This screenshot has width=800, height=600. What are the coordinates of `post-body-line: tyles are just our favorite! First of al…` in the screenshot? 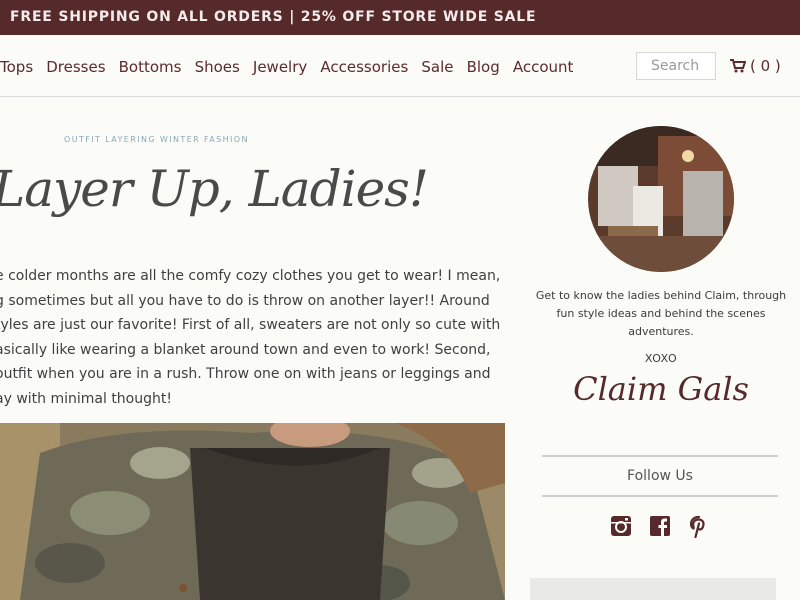 It's located at (250, 325).